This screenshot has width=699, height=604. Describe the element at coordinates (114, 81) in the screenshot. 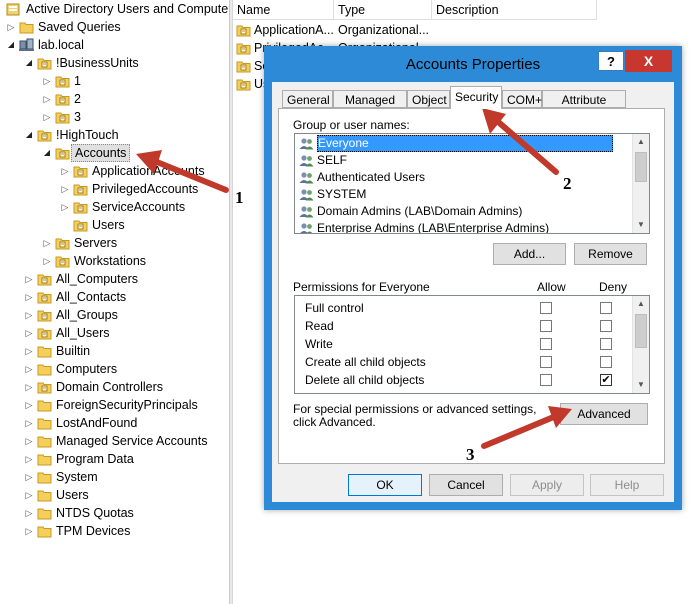

I see `tree-node: ▷ 1` at that location.